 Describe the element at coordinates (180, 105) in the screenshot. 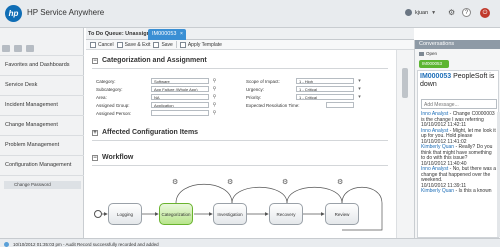

I see `assigned-group-field: Application` at that location.